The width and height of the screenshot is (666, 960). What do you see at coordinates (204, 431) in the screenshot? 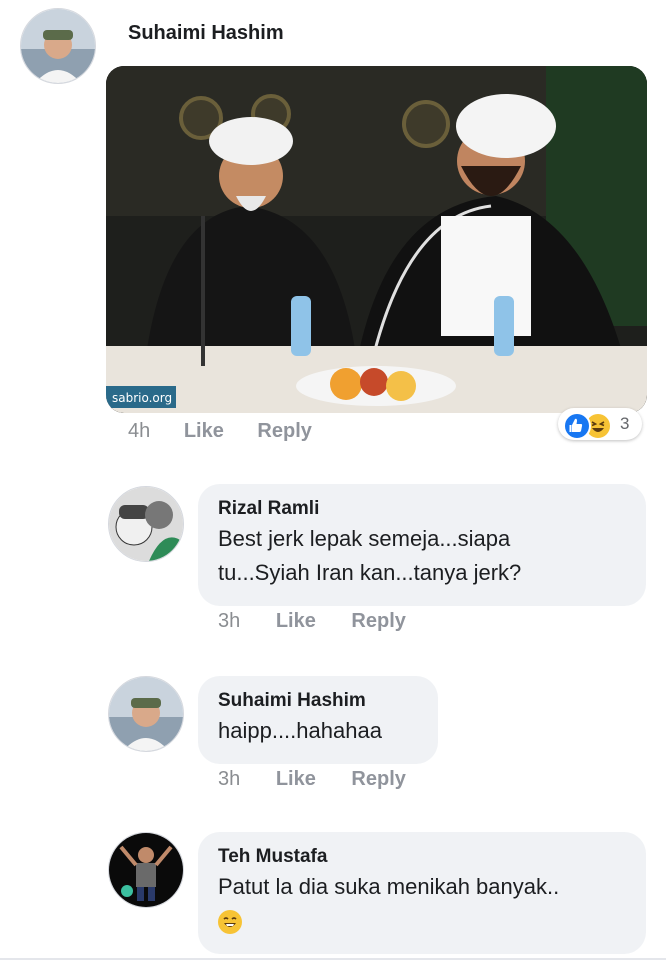
I see `post-like-button: Like` at bounding box center [204, 431].